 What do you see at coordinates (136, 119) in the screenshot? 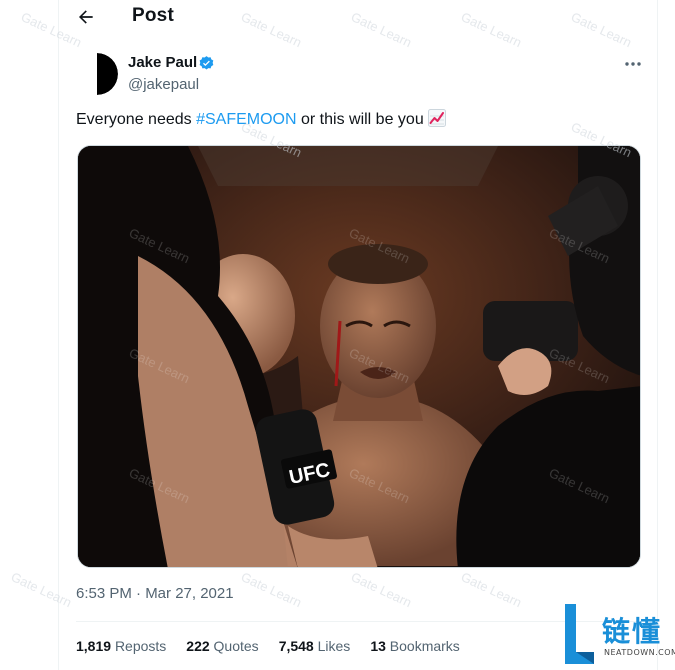
I see `tweet-text-before: Everyone needs` at bounding box center [136, 119].